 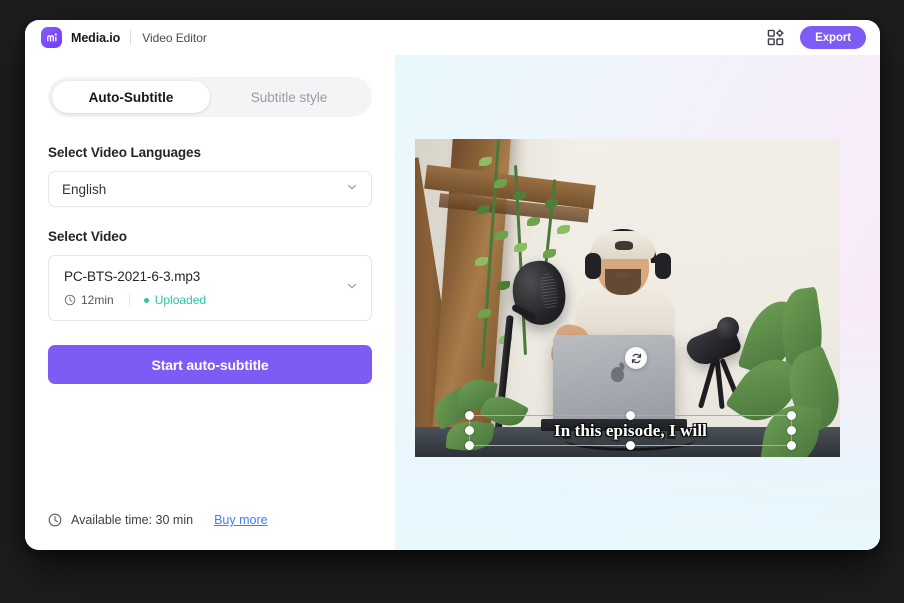 I want to click on topbar-divider, so click(x=131, y=37).